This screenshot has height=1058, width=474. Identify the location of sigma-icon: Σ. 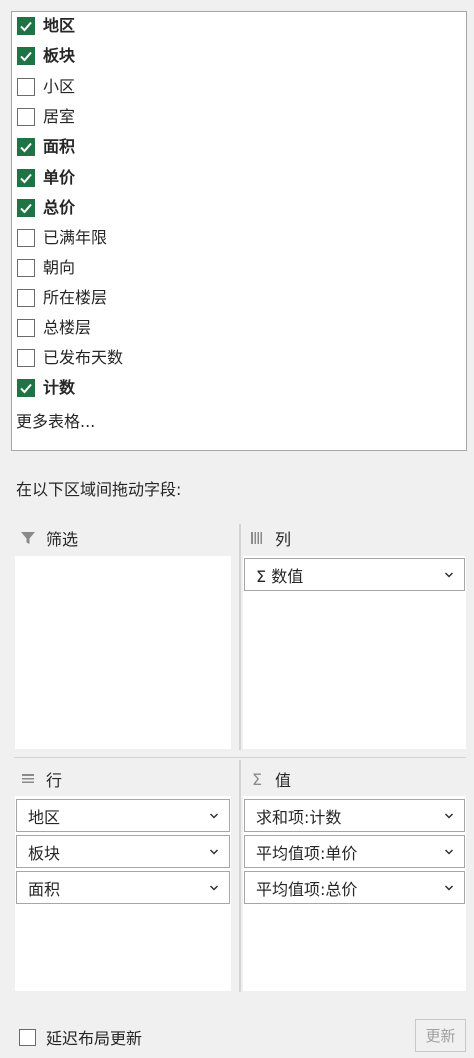
(257, 779).